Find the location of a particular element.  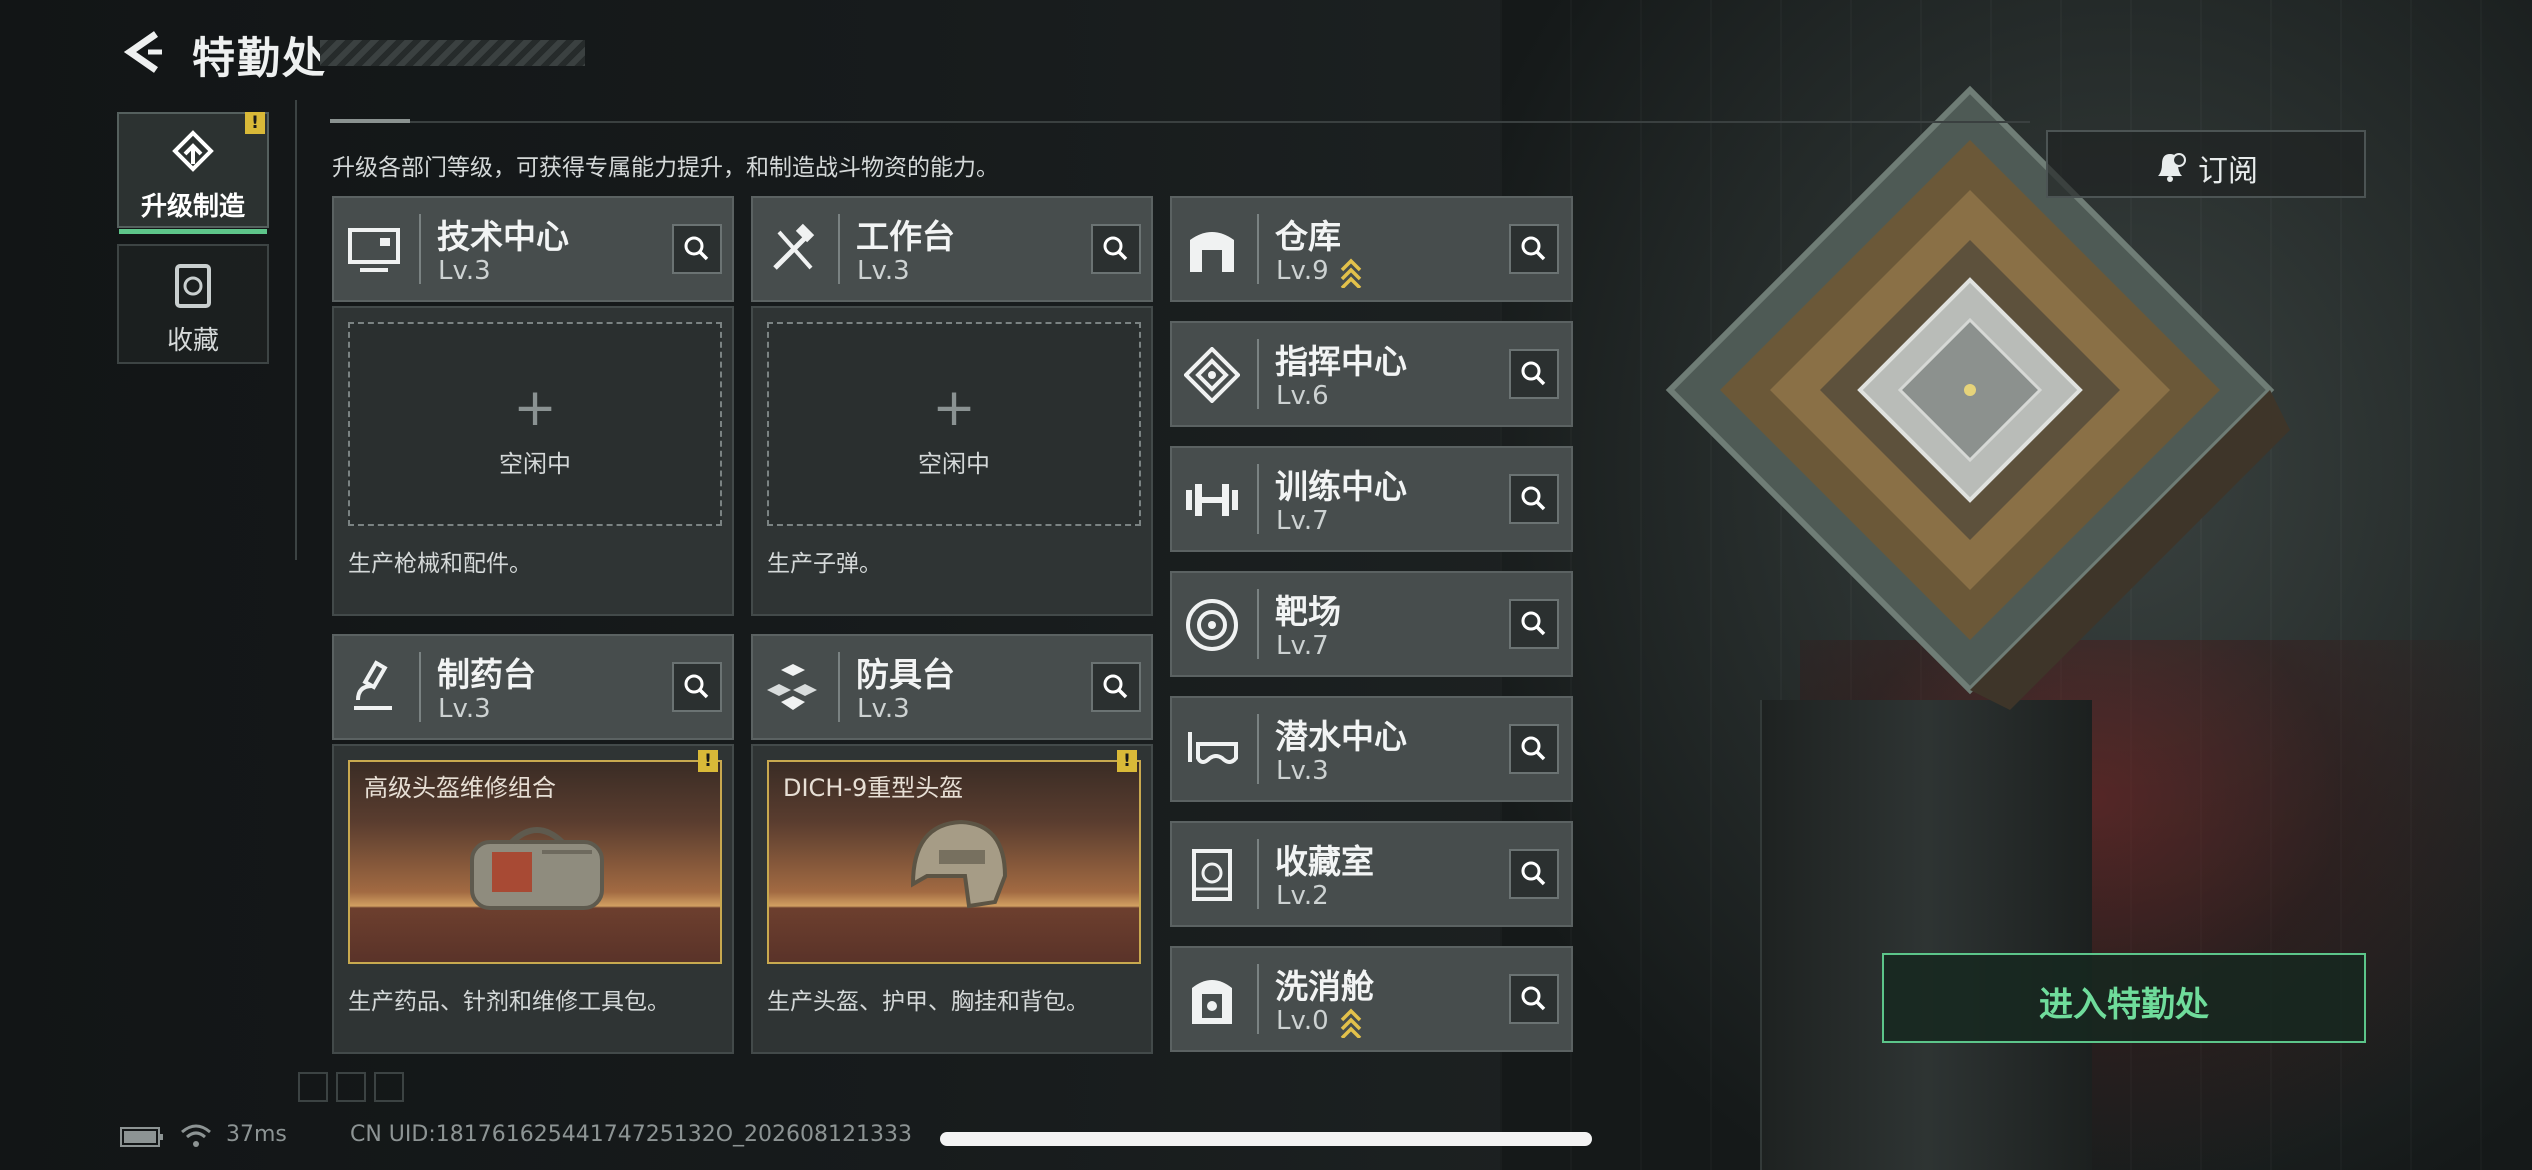

dept-level: Lv.2 is located at coordinates (1302, 896).